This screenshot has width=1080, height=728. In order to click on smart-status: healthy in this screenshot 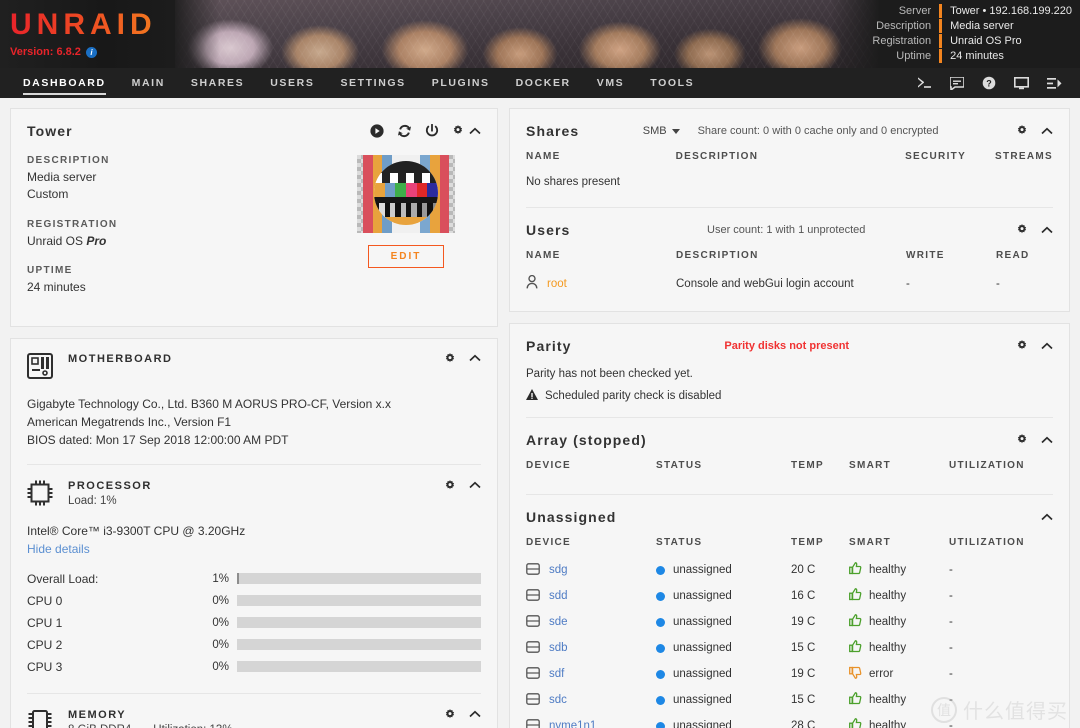, I will do `click(888, 648)`.